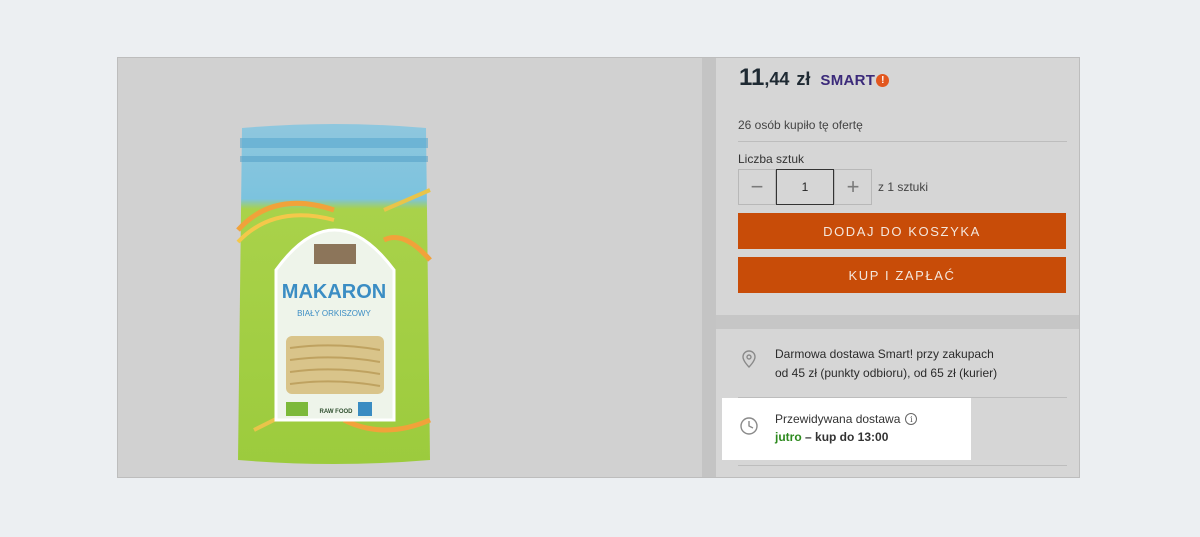 The image size is (1200, 537). I want to click on quantity-plus-button: +, so click(853, 187).